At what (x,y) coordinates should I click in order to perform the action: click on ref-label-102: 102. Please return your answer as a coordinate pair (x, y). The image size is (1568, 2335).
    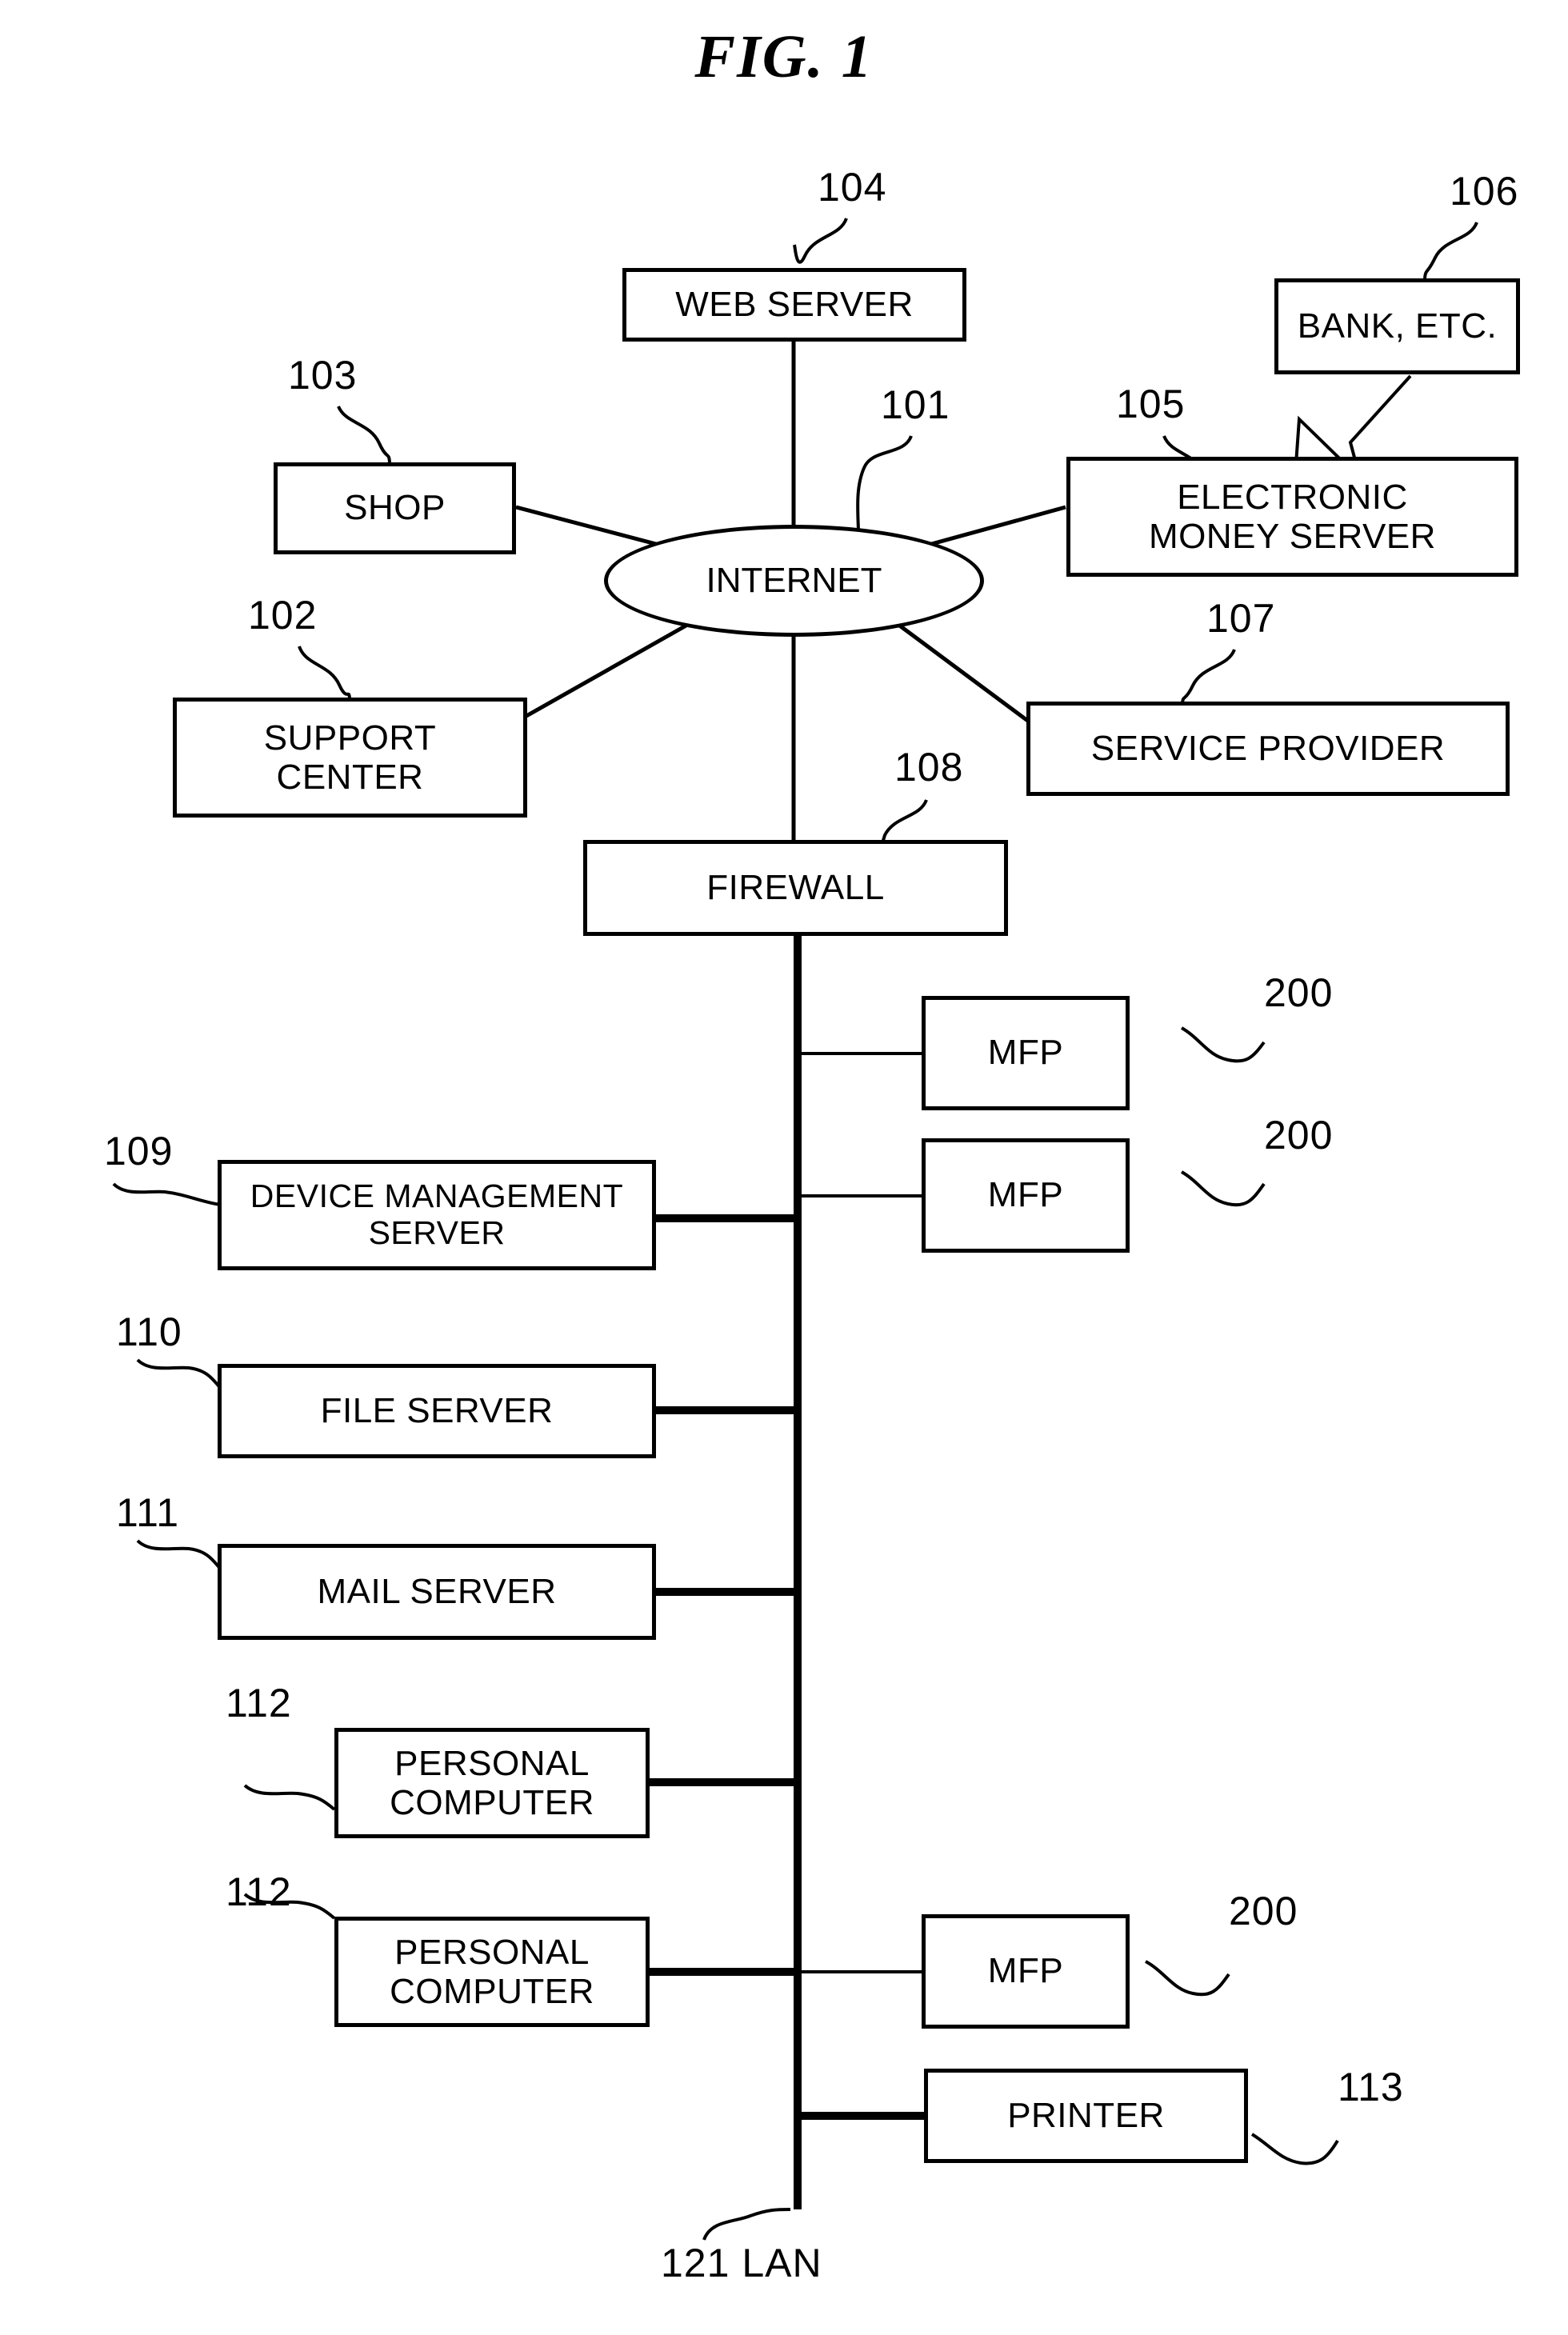
    Looking at the image, I should click on (283, 615).